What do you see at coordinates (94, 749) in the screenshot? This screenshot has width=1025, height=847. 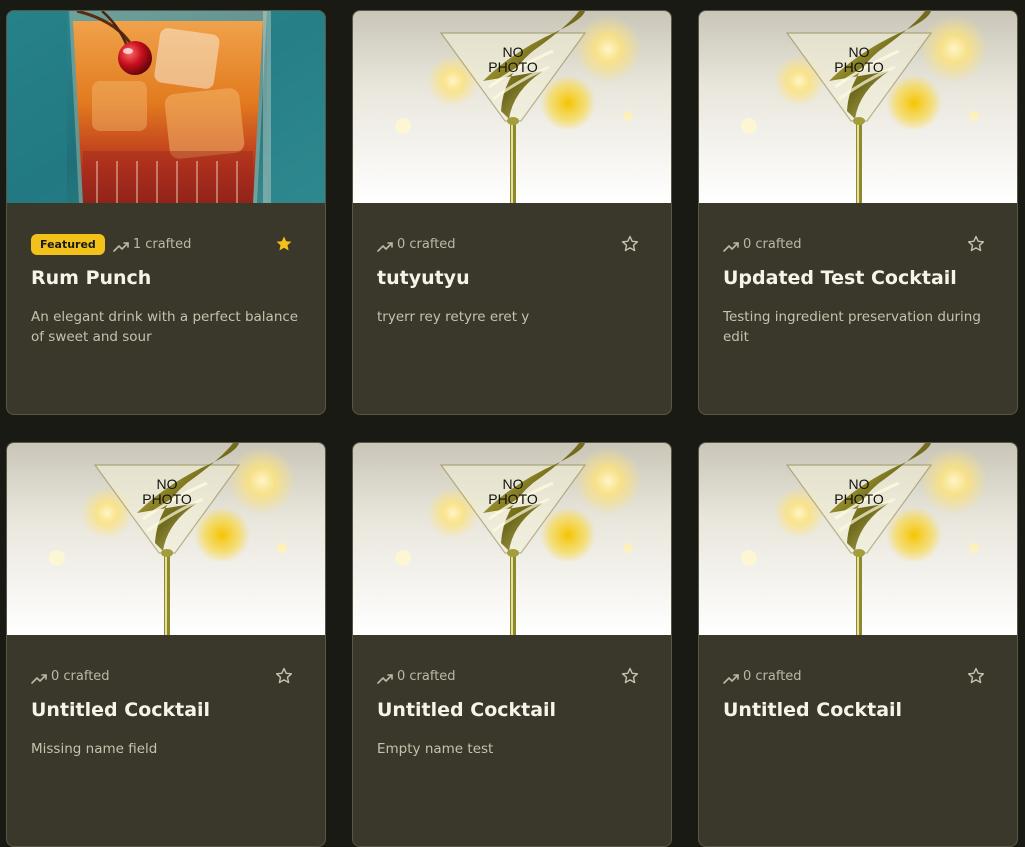 I see `cocktail-description: Missing name field` at bounding box center [94, 749].